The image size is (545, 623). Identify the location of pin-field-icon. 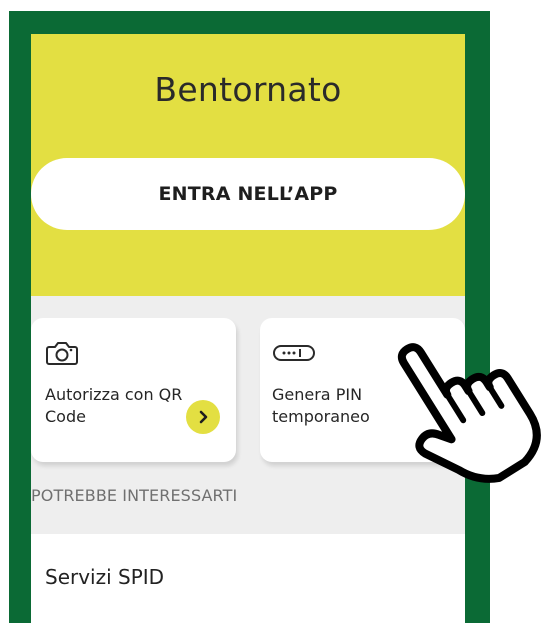
(294, 353).